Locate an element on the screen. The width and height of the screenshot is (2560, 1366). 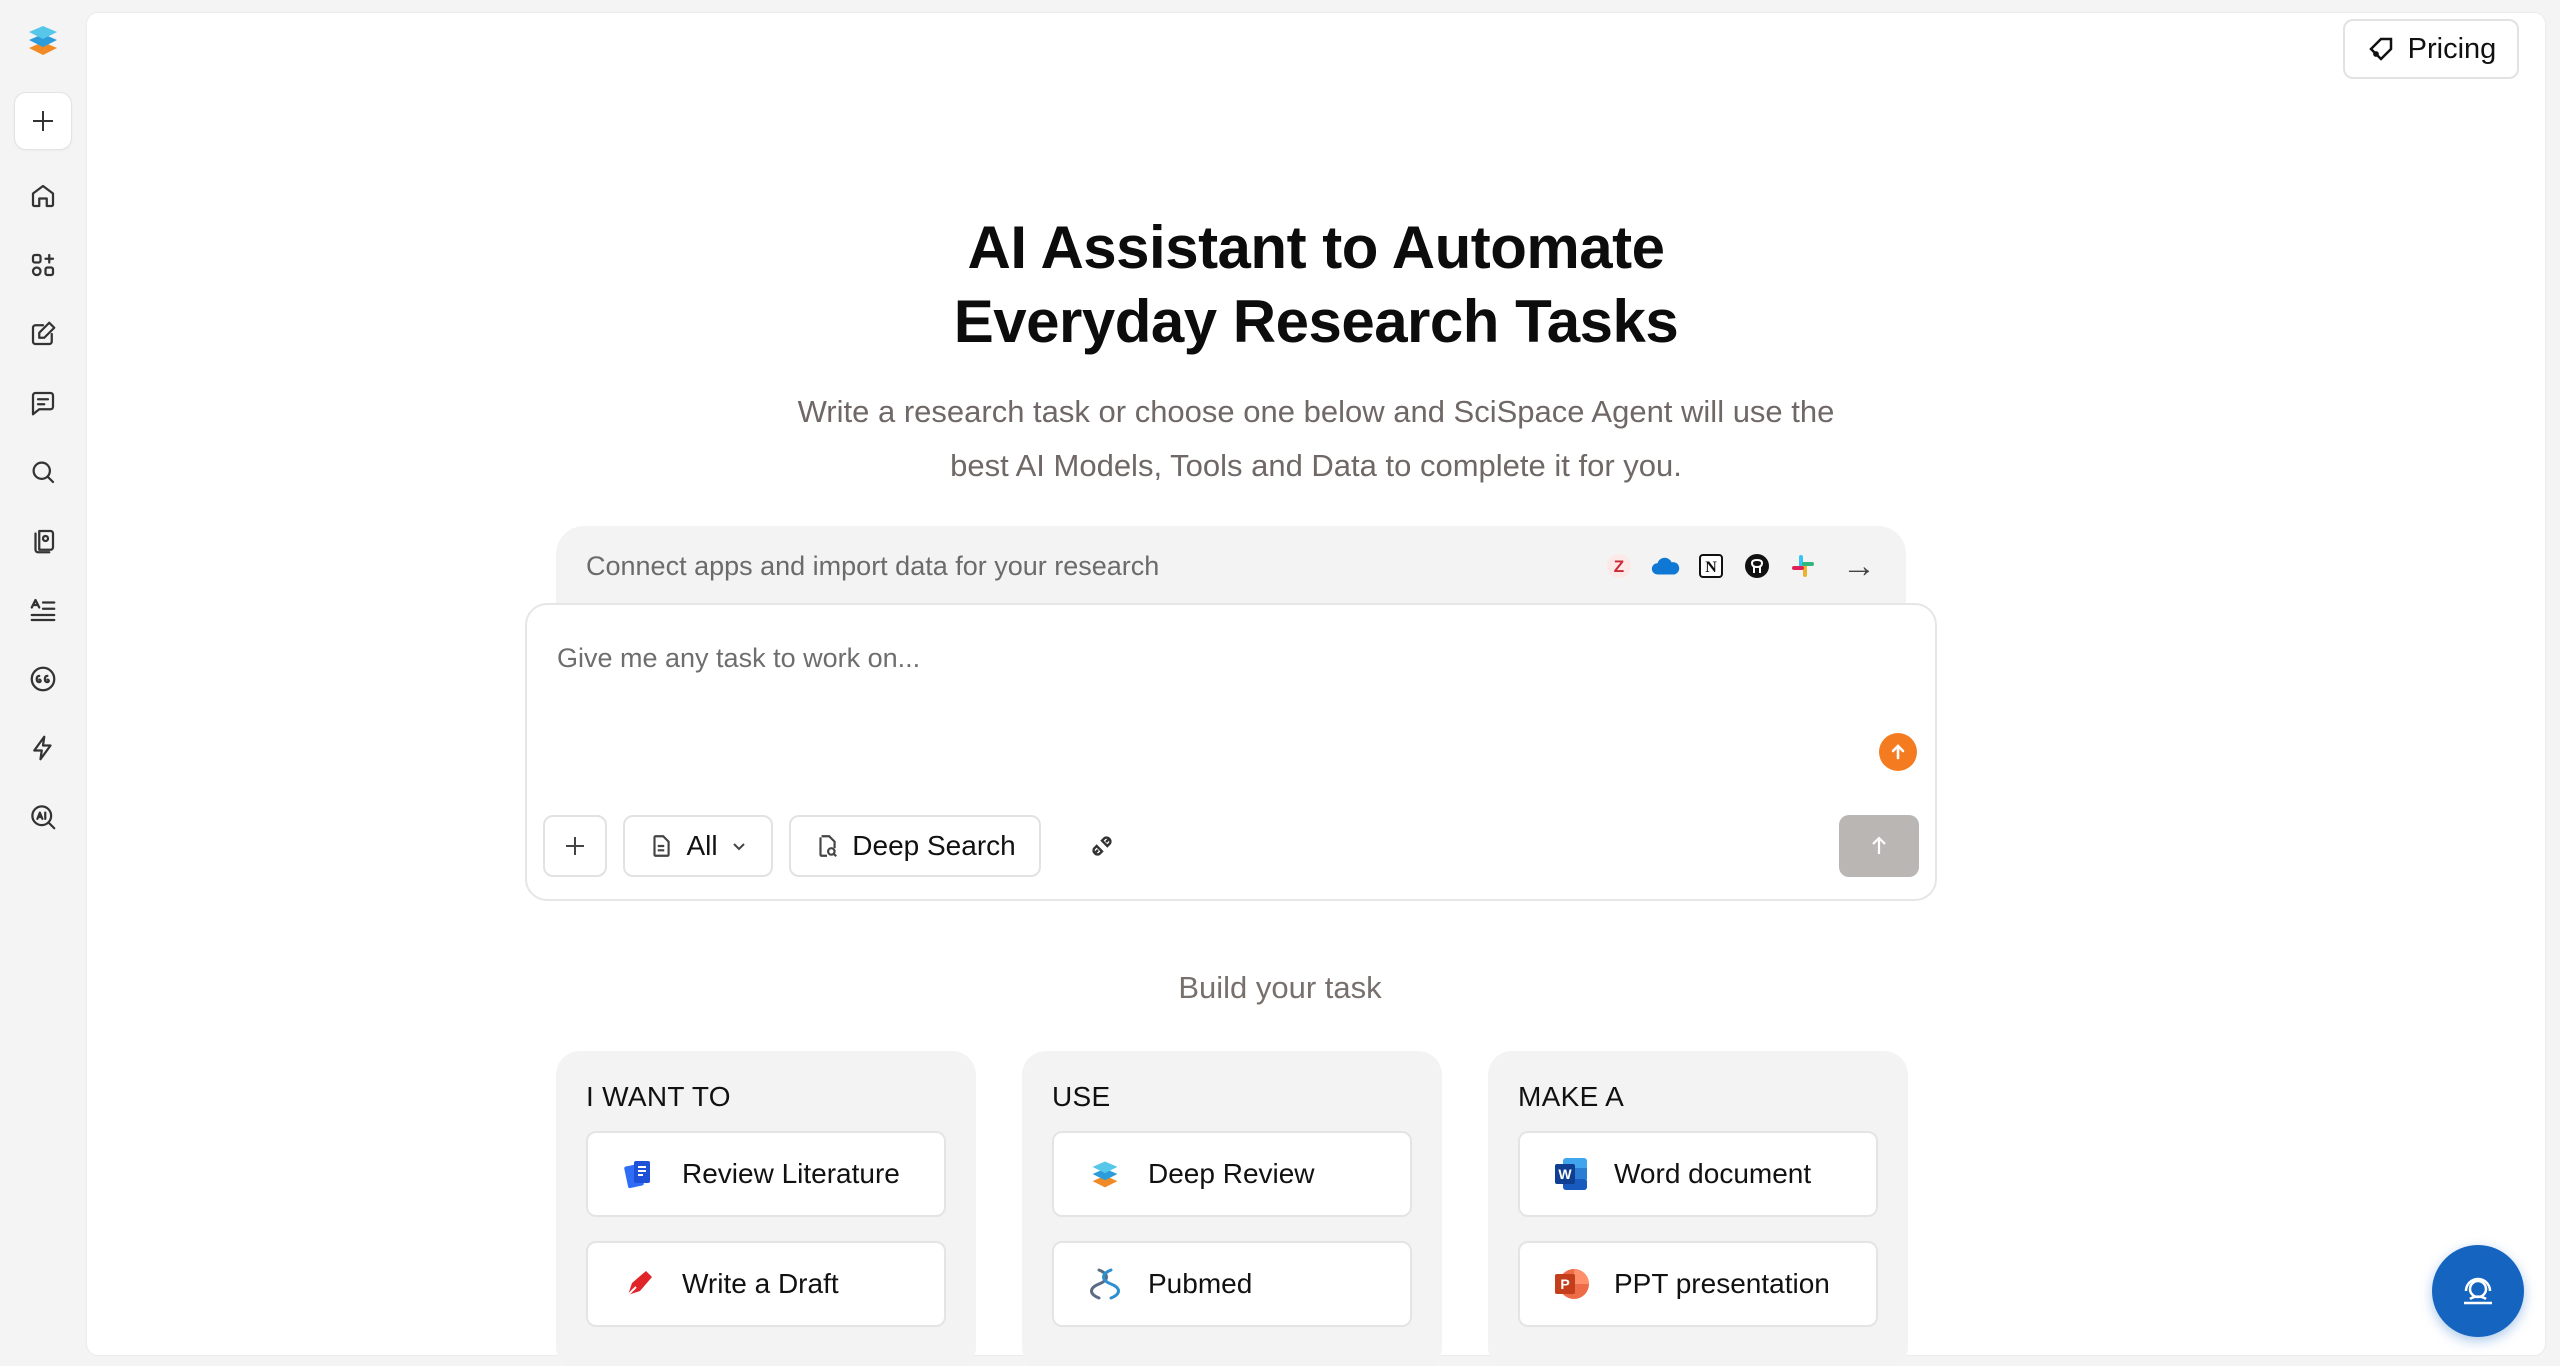
option-deep-review: Deep Review is located at coordinates (1232, 1174).